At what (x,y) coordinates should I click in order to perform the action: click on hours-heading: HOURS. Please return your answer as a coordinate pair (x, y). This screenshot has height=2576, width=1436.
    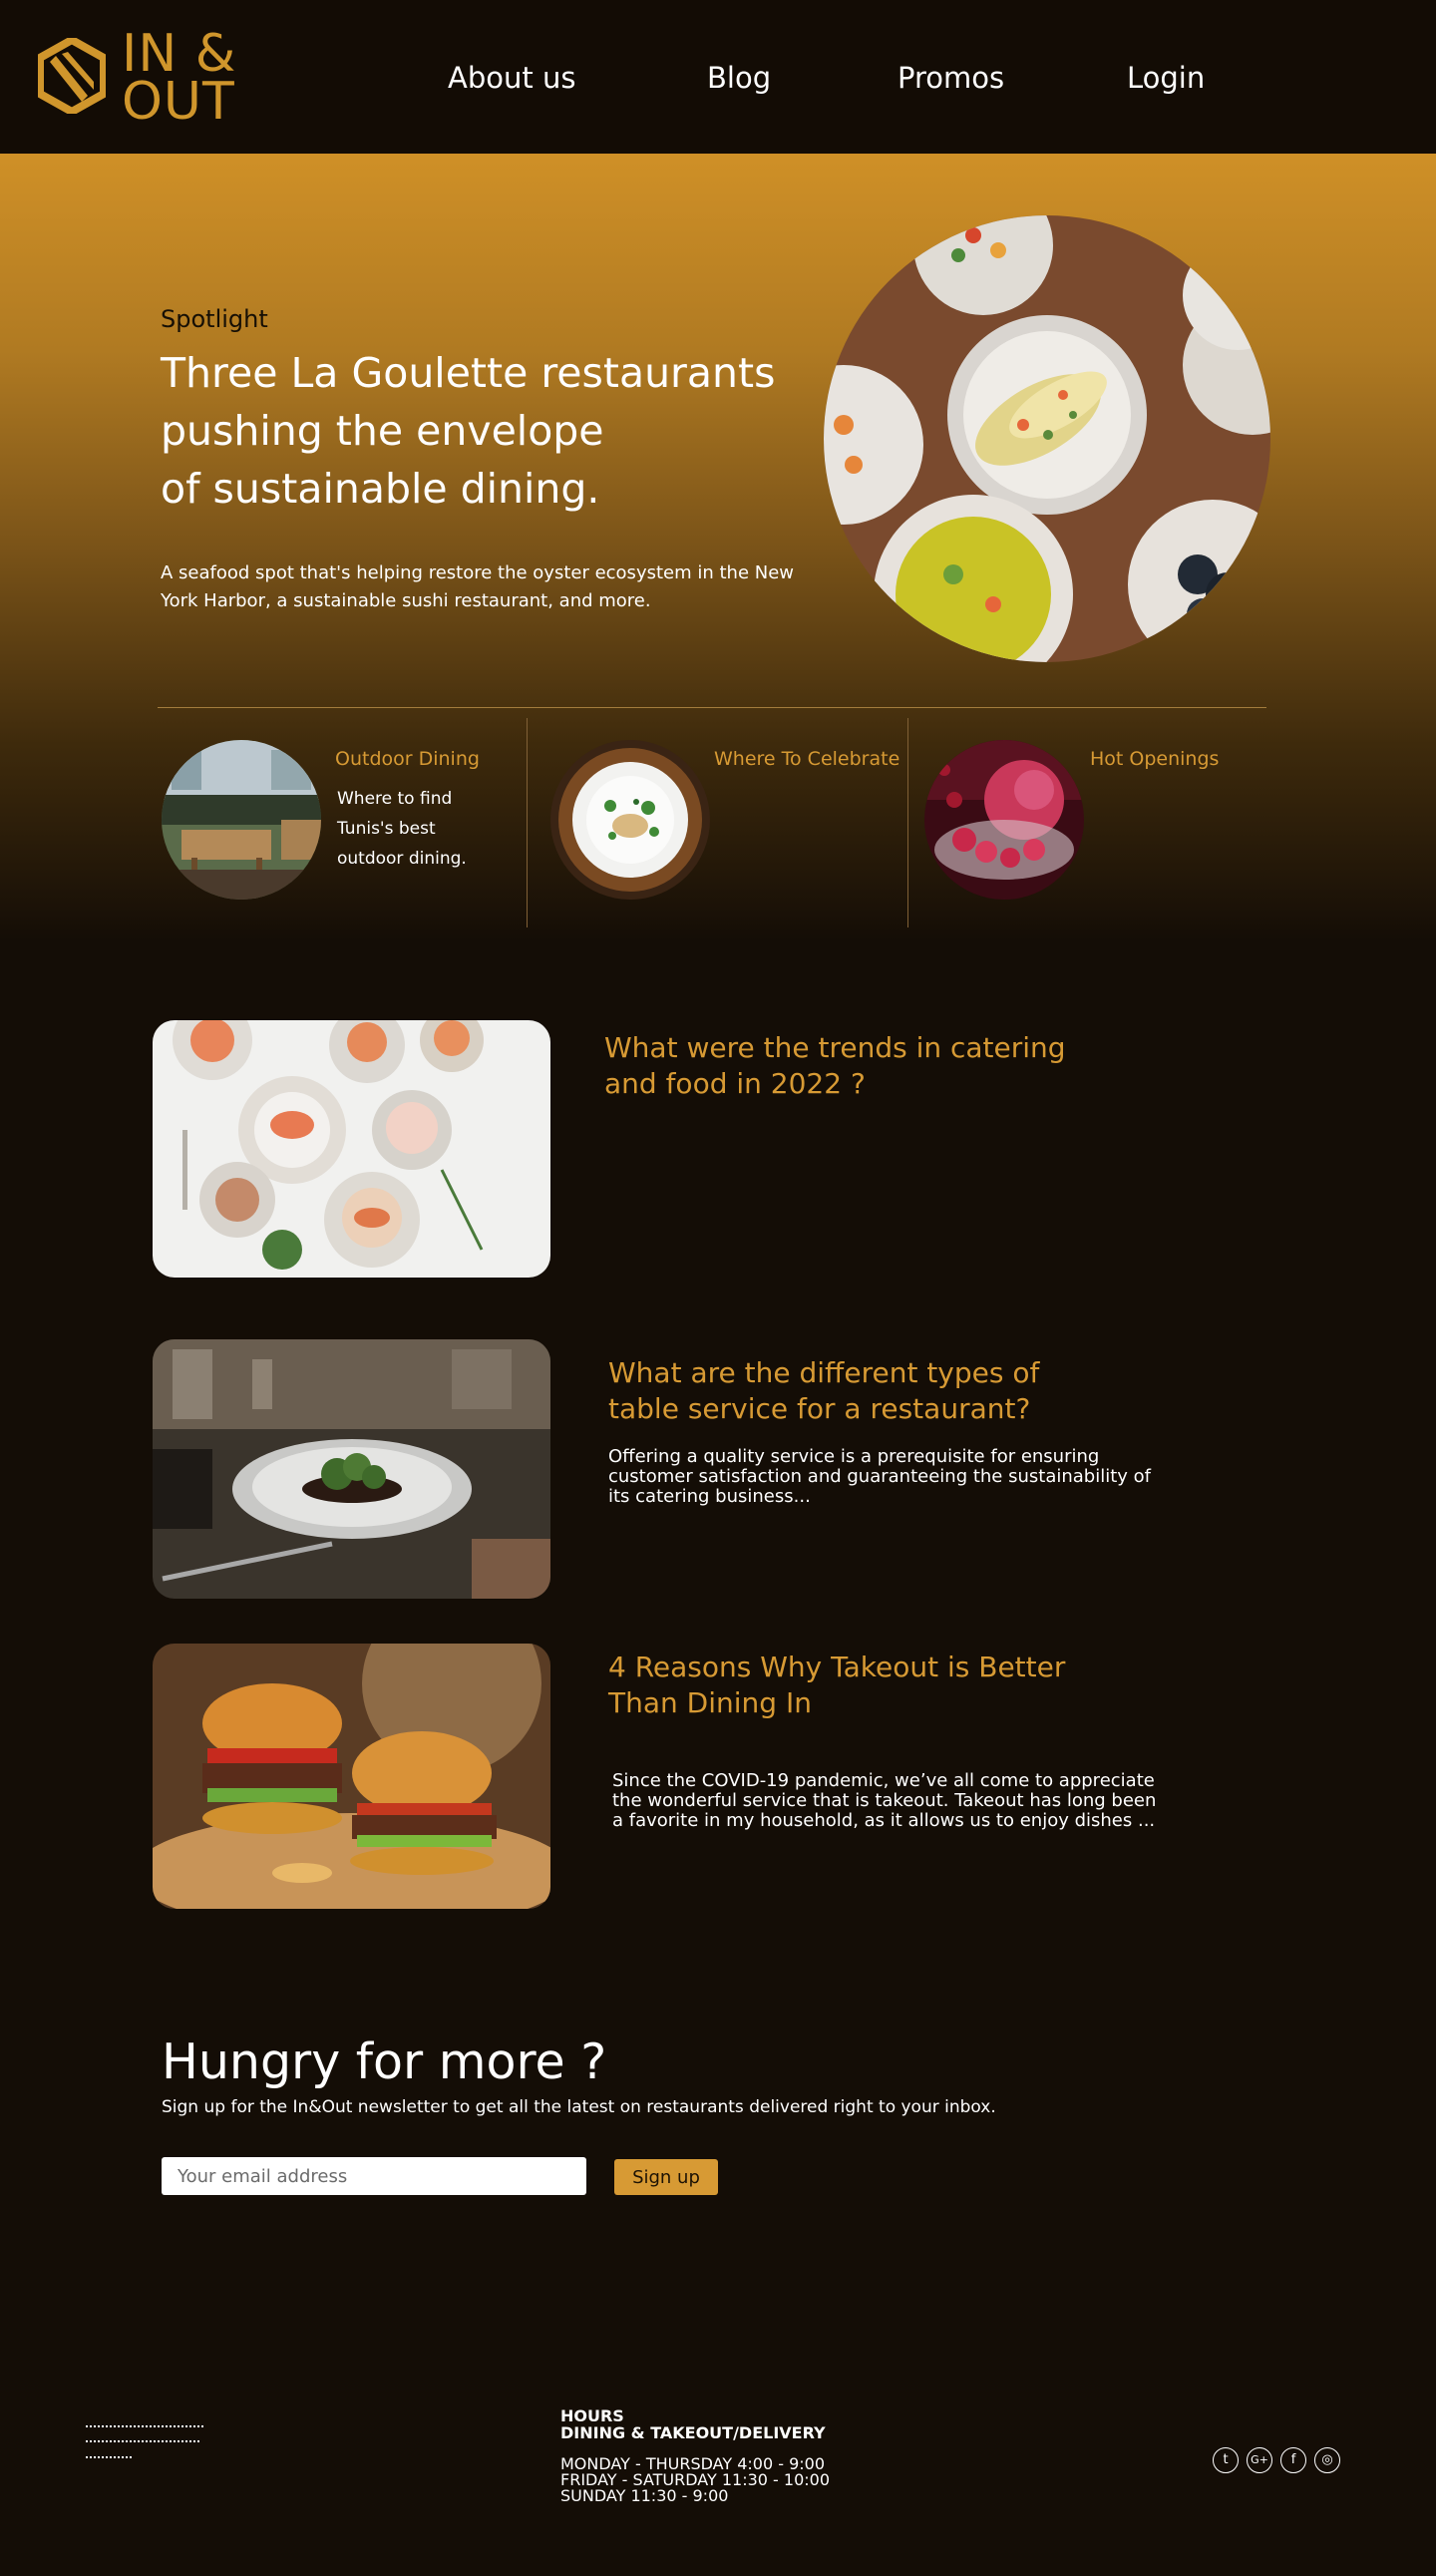
    Looking at the image, I should click on (592, 2416).